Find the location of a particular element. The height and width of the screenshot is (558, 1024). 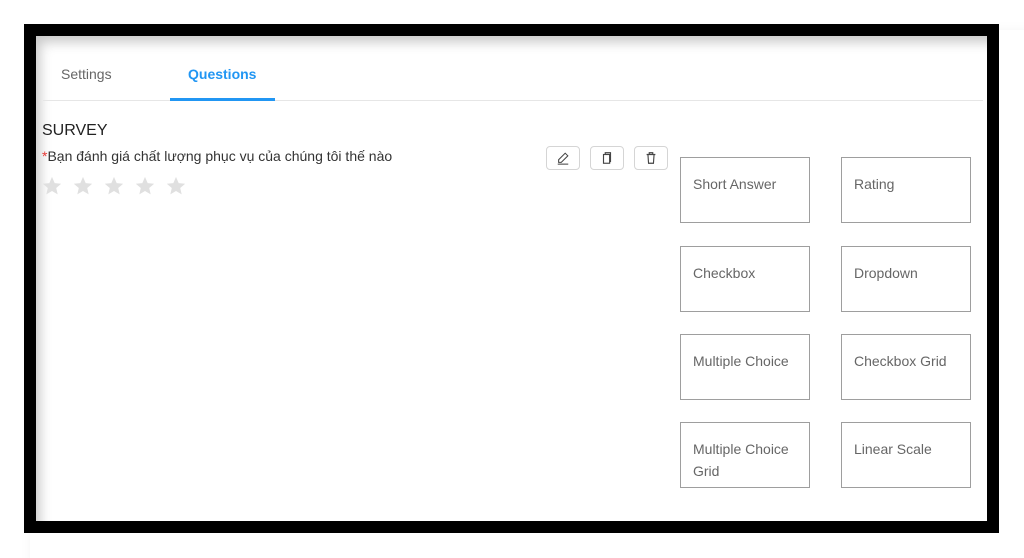

pencil-icon is located at coordinates (563, 158).